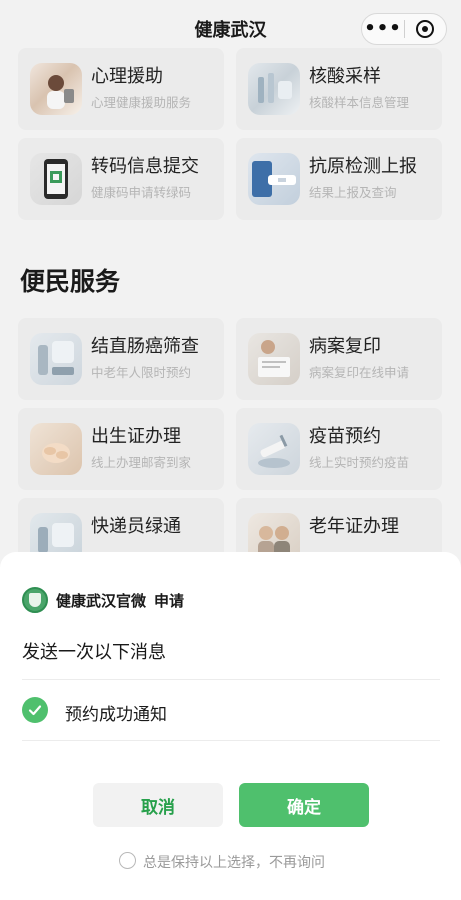 The width and height of the screenshot is (461, 900). I want to click on checkmark-glyph, so click(35, 710).